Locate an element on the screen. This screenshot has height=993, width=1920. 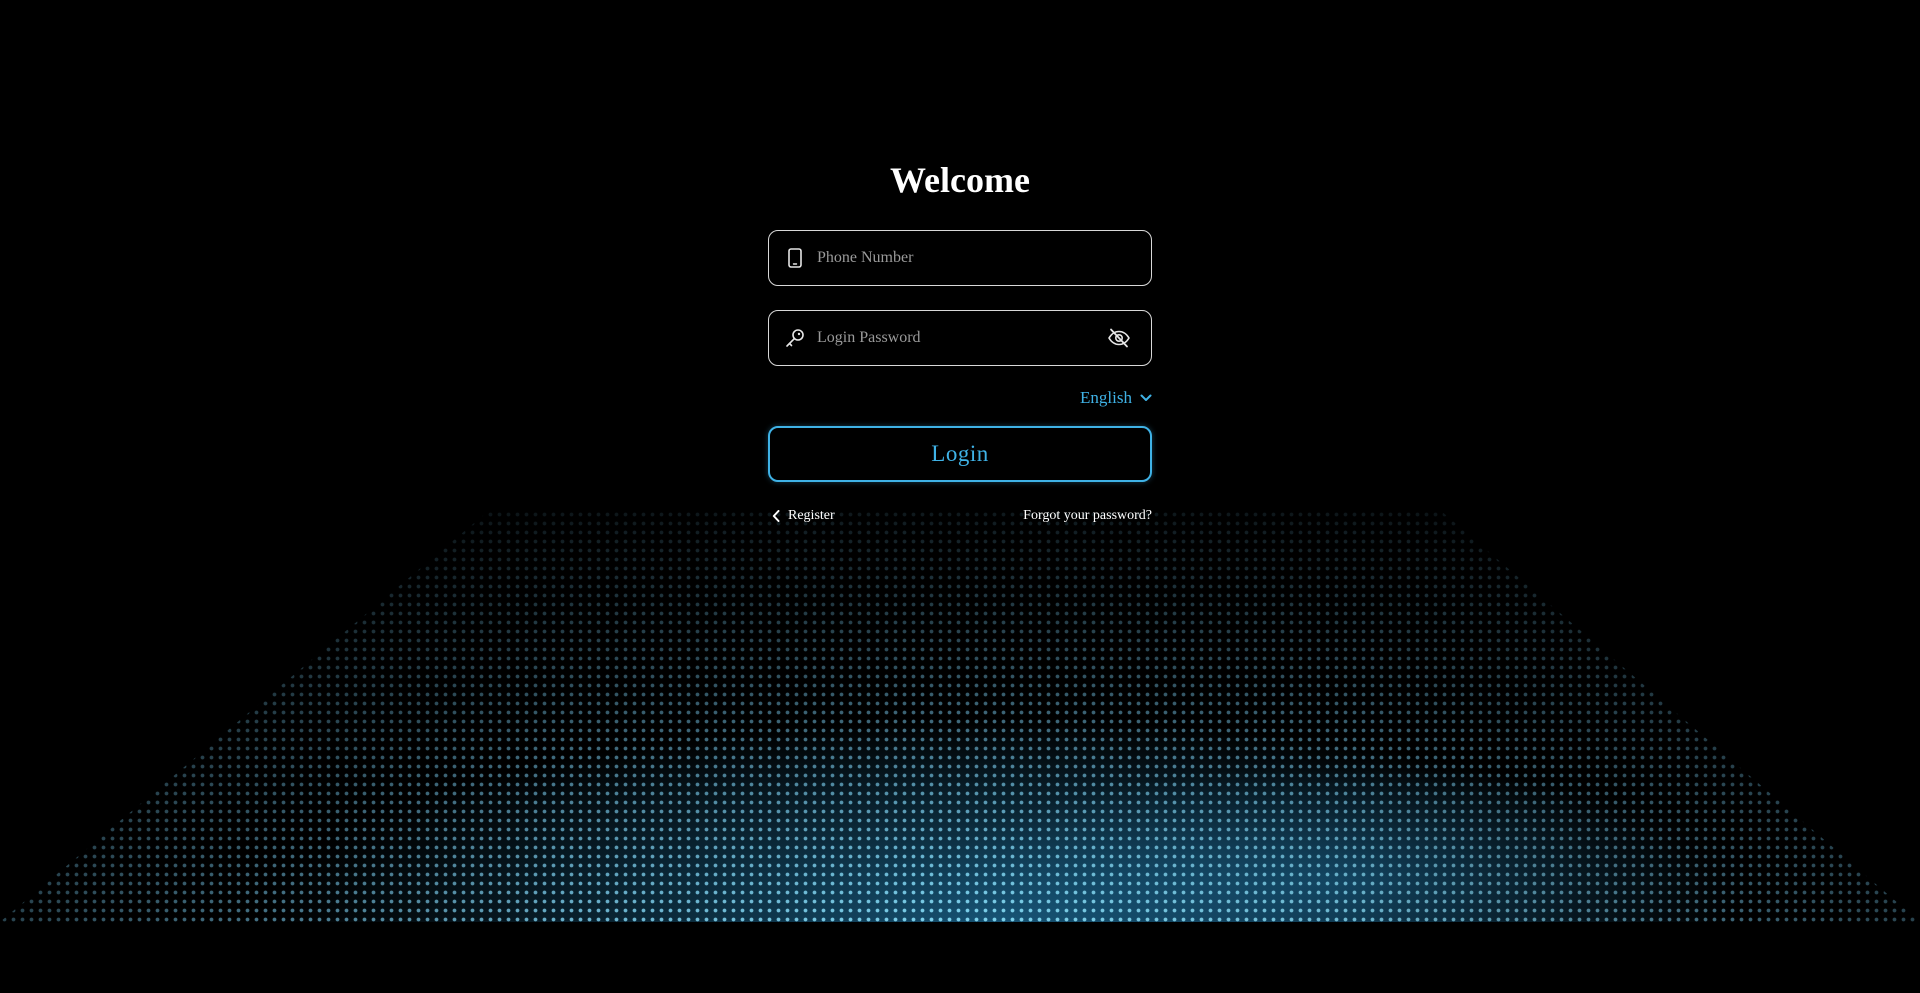
eye-off-icon is located at coordinates (1119, 338).